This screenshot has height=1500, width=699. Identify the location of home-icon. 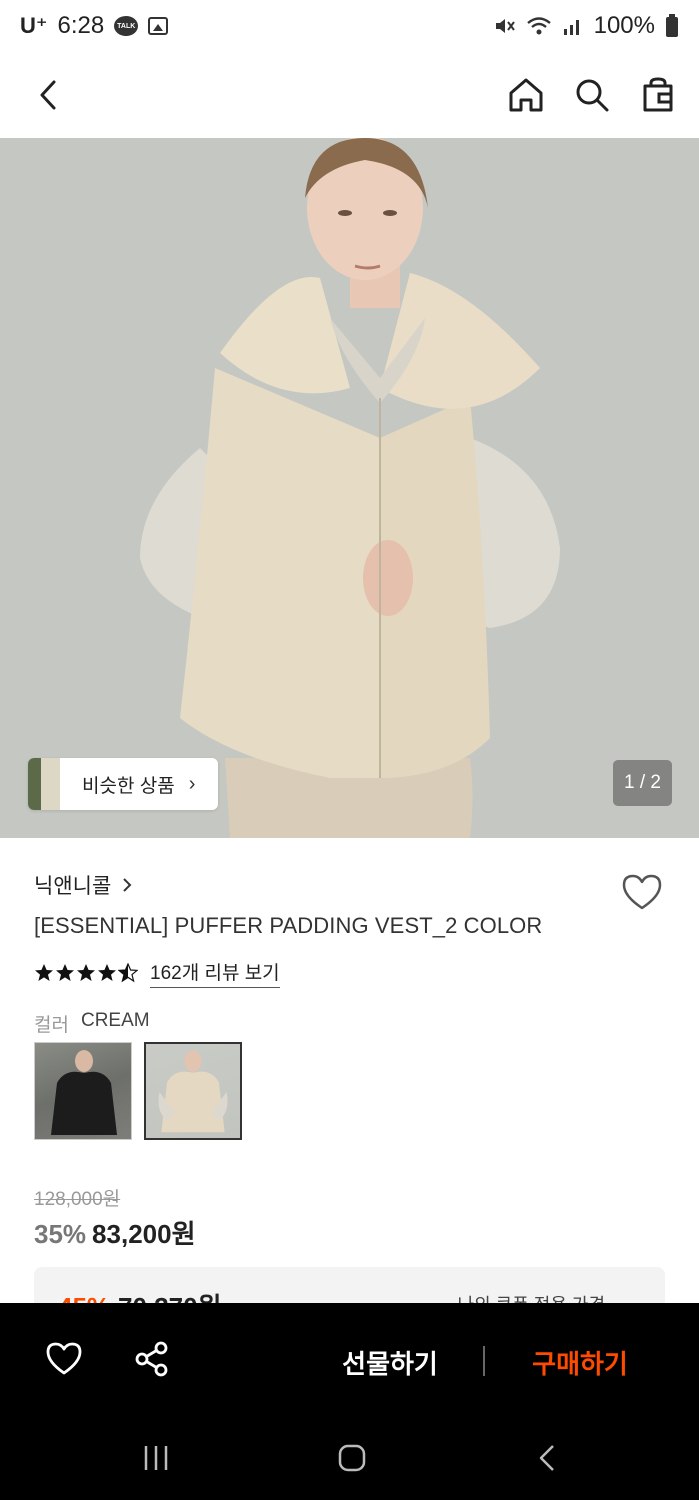
(526, 95).